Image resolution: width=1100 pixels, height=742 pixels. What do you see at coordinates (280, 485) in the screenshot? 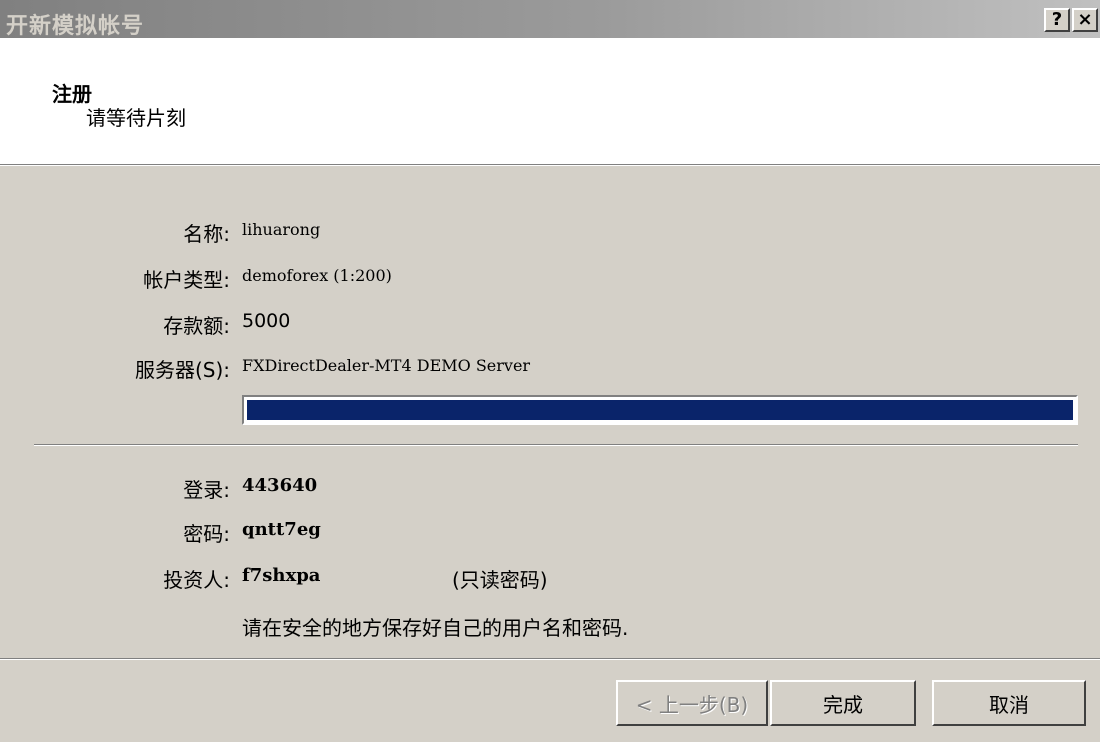
I see `login-value: 443640` at bounding box center [280, 485].